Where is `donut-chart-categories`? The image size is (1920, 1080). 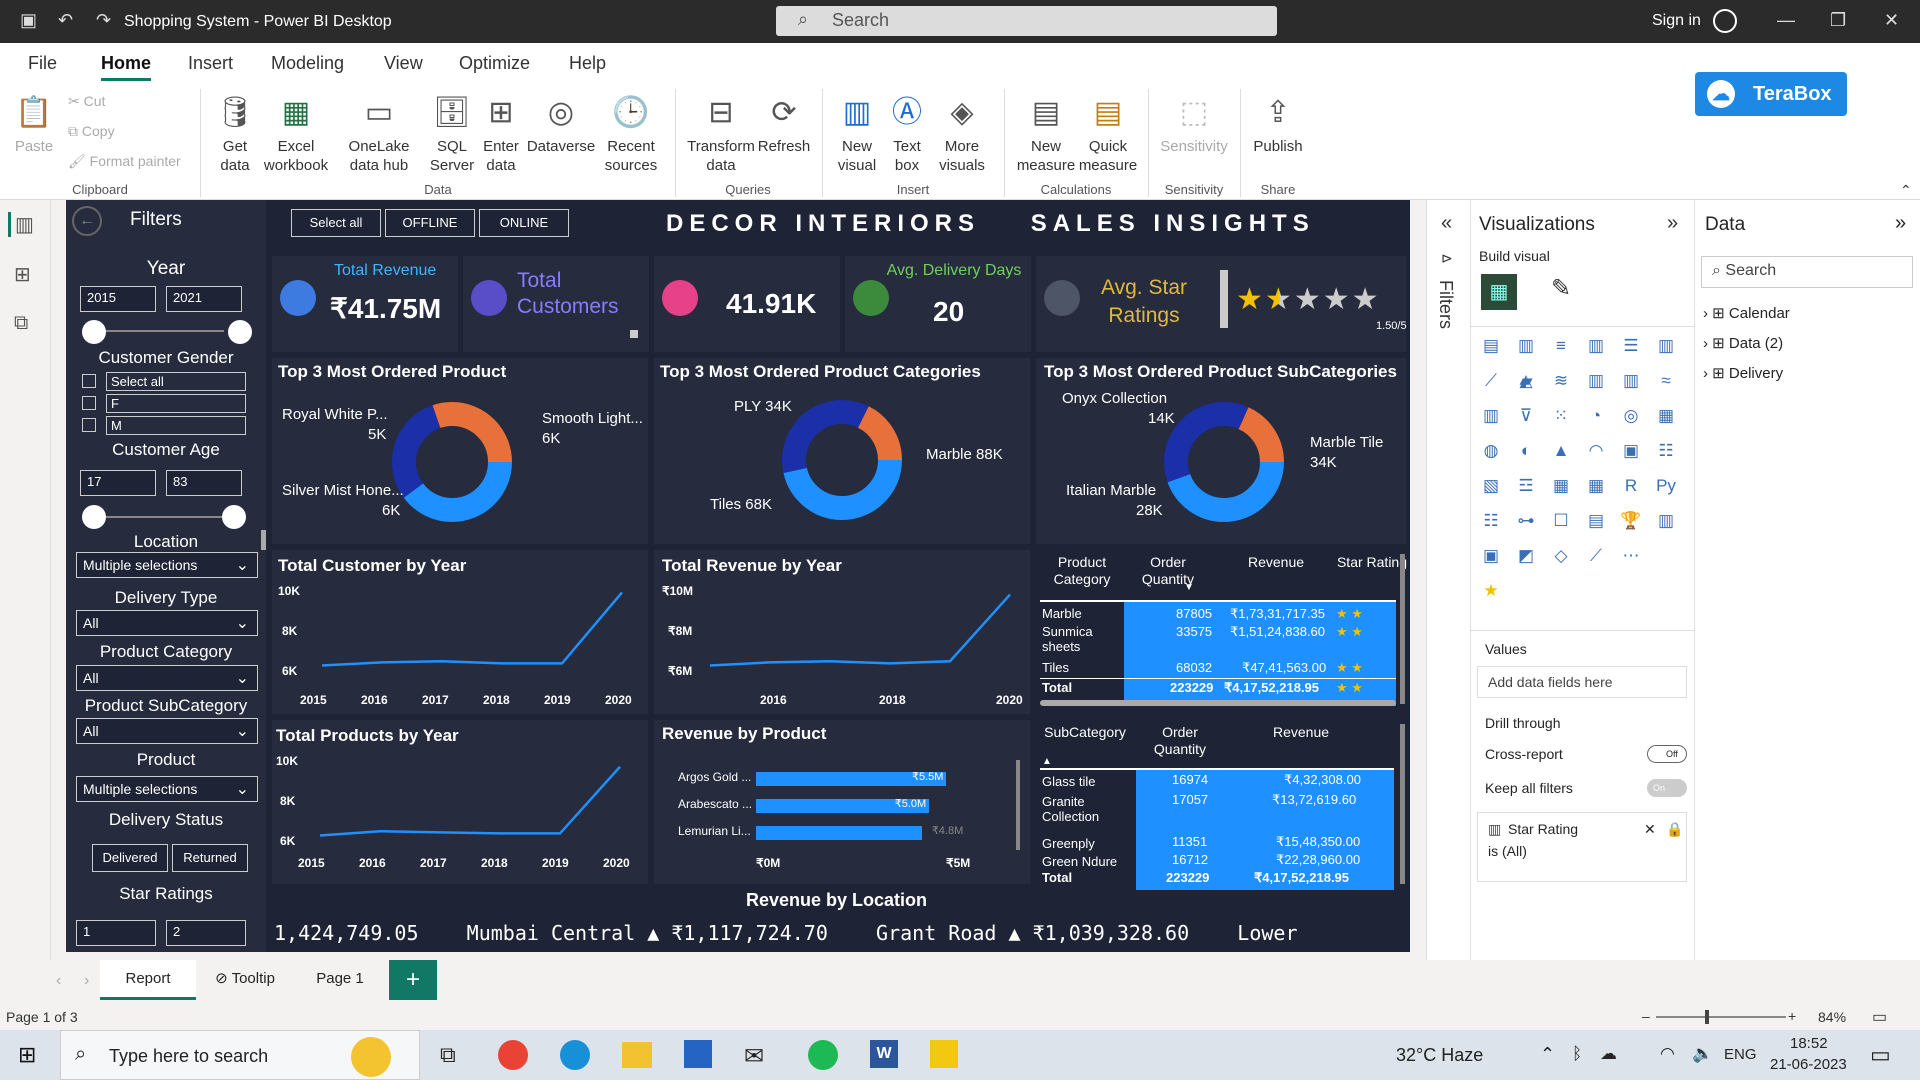 donut-chart-categories is located at coordinates (842, 460).